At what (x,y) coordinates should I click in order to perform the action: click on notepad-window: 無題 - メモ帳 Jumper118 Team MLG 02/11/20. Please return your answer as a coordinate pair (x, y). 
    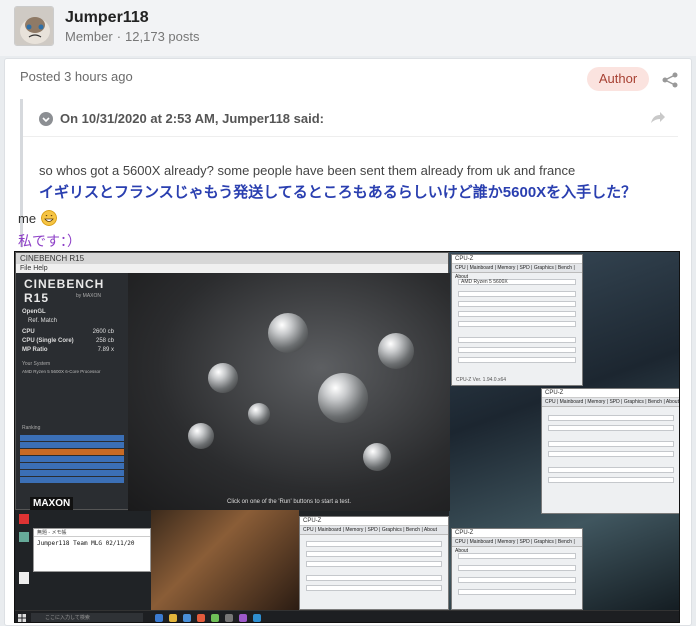
    Looking at the image, I should click on (92, 550).